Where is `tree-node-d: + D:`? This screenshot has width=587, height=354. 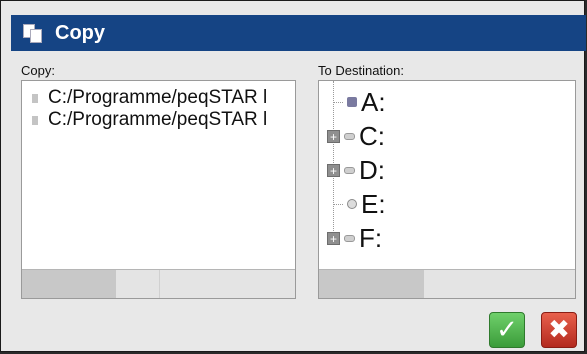
tree-node-d: + D: is located at coordinates (356, 170).